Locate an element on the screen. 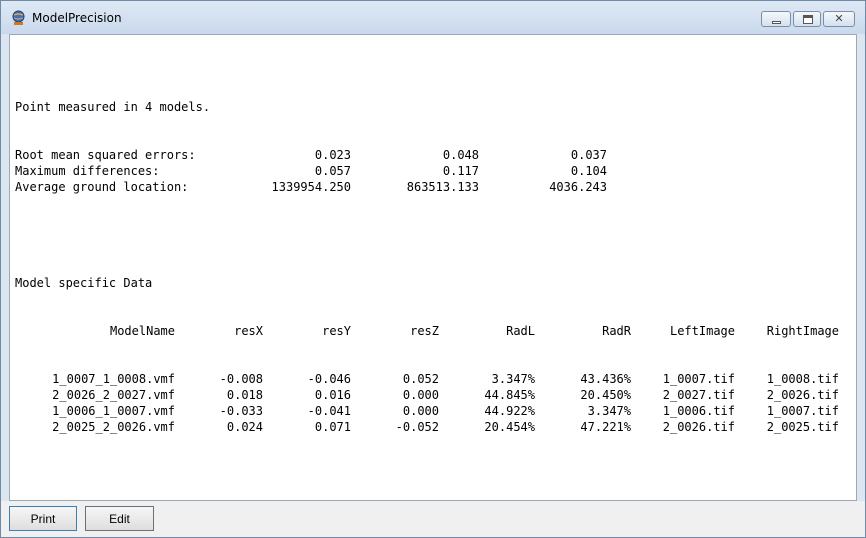  section-title: Model specific Data is located at coordinates (84, 283).